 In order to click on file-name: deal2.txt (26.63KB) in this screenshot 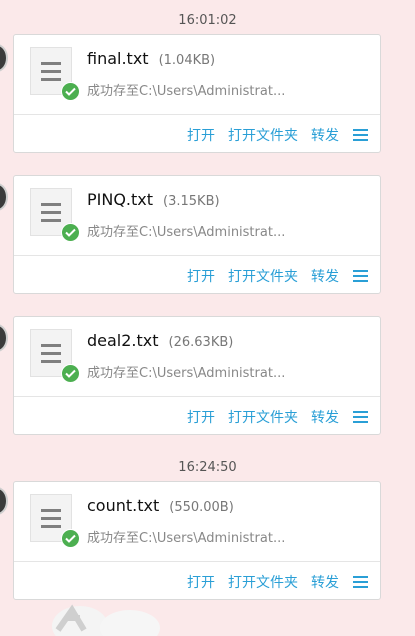, I will do `click(160, 340)`.